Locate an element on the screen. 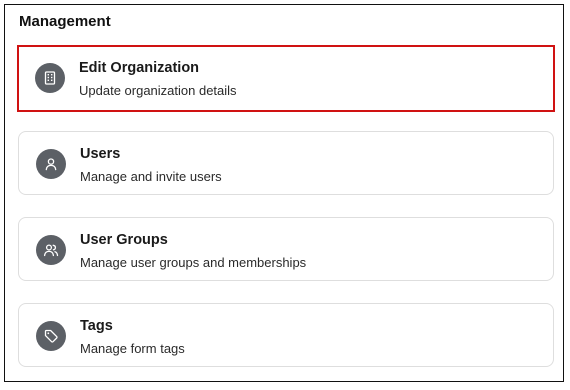 The image size is (570, 390). user-icon is located at coordinates (51, 164).